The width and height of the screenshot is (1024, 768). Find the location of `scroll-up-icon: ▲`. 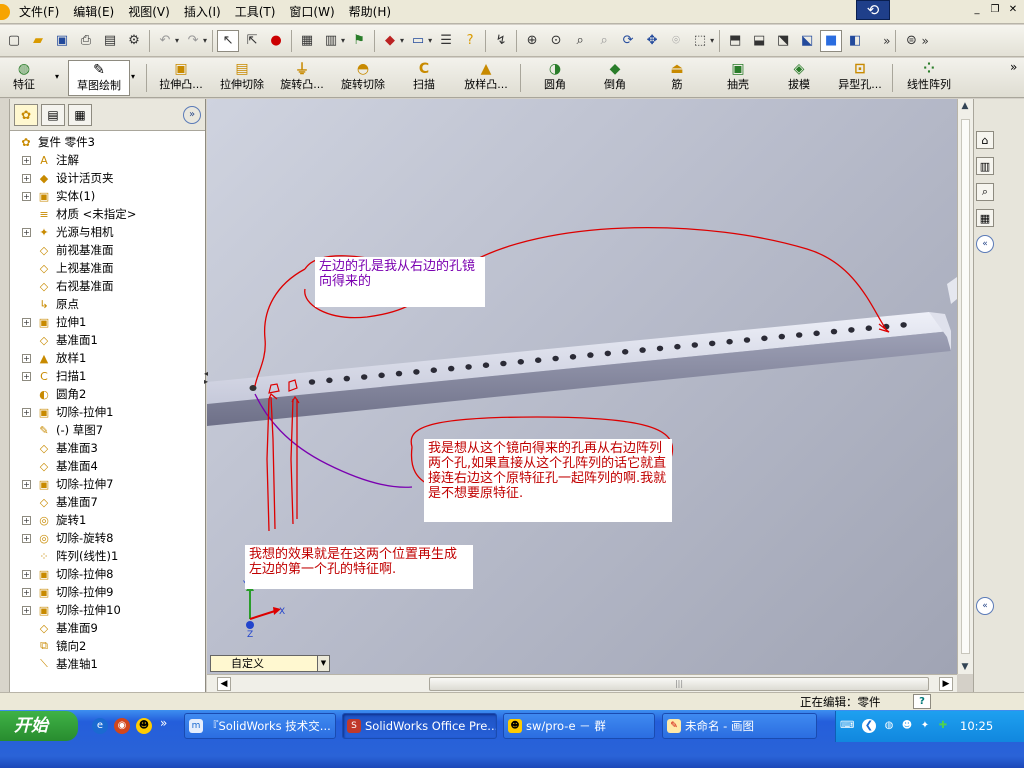

scroll-up-icon: ▲ is located at coordinates (965, 106).